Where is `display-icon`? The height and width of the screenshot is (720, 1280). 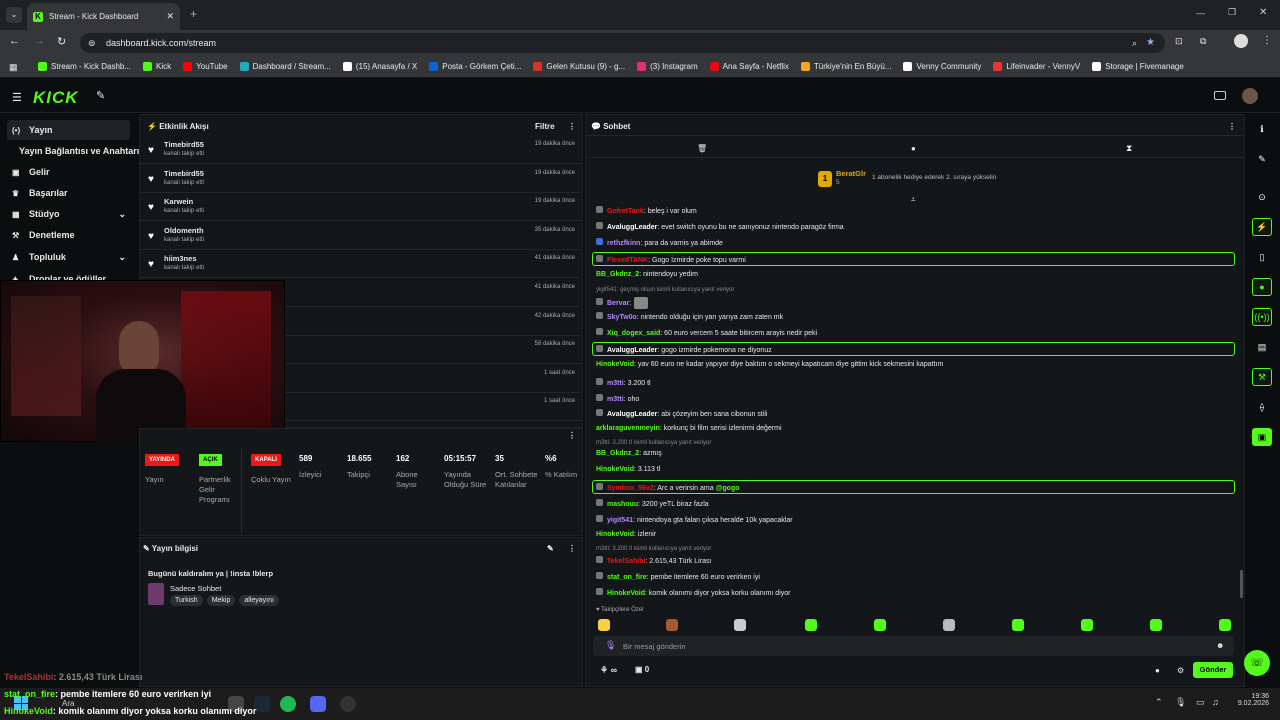 display-icon is located at coordinates (1220, 95).